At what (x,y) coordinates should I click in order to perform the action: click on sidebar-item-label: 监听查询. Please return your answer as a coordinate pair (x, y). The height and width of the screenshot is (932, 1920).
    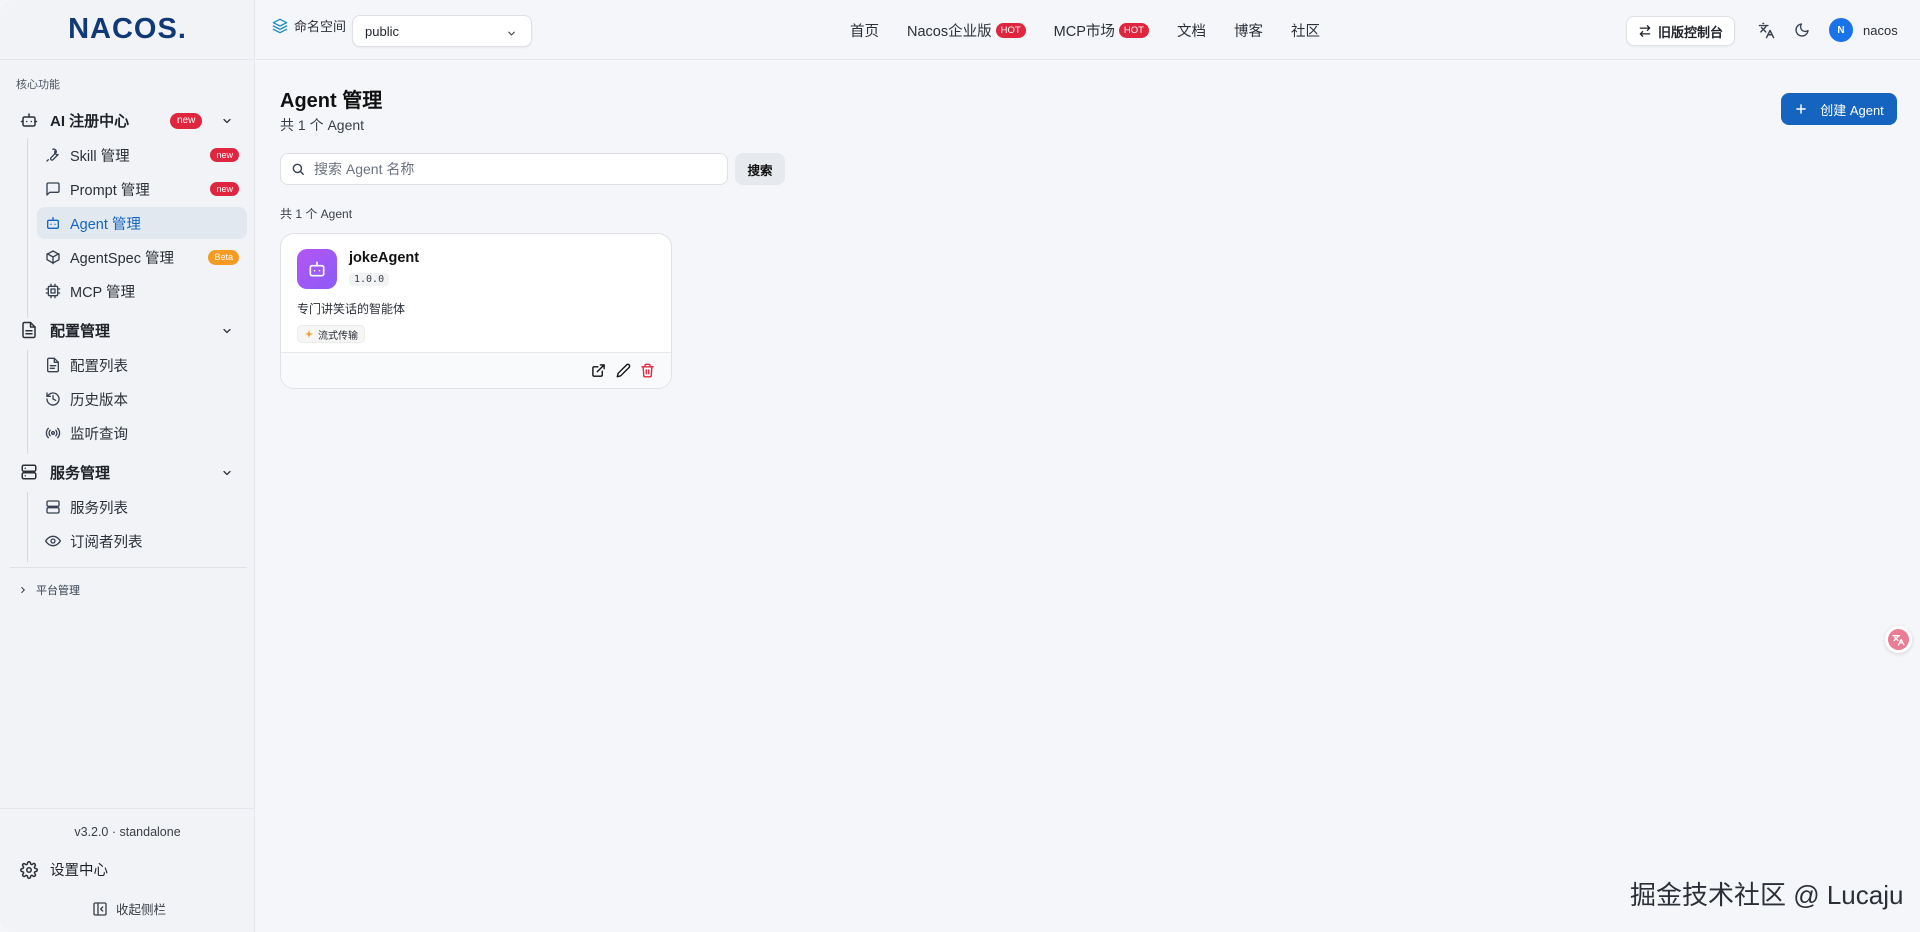
    Looking at the image, I should click on (99, 434).